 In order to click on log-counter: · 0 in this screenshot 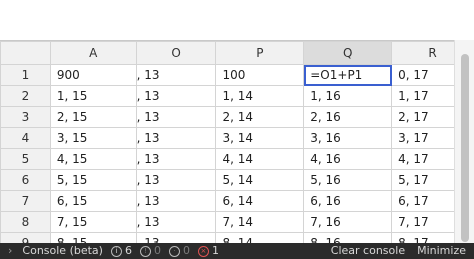, I will do `click(179, 251)`.